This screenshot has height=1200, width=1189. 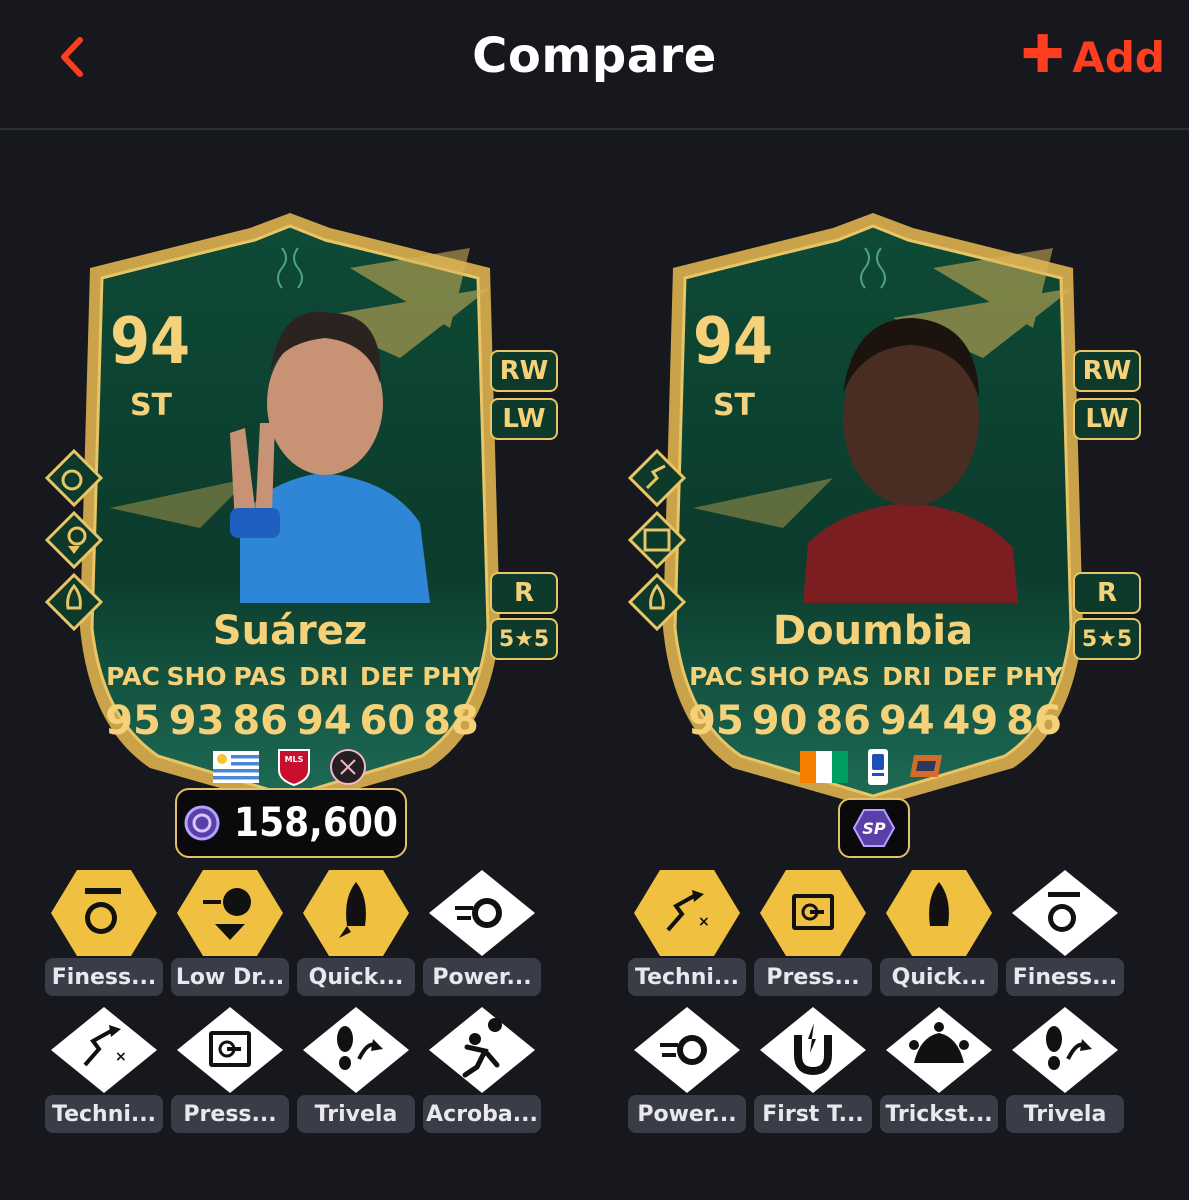 What do you see at coordinates (151, 405) in the screenshot?
I see `main-position: ST` at bounding box center [151, 405].